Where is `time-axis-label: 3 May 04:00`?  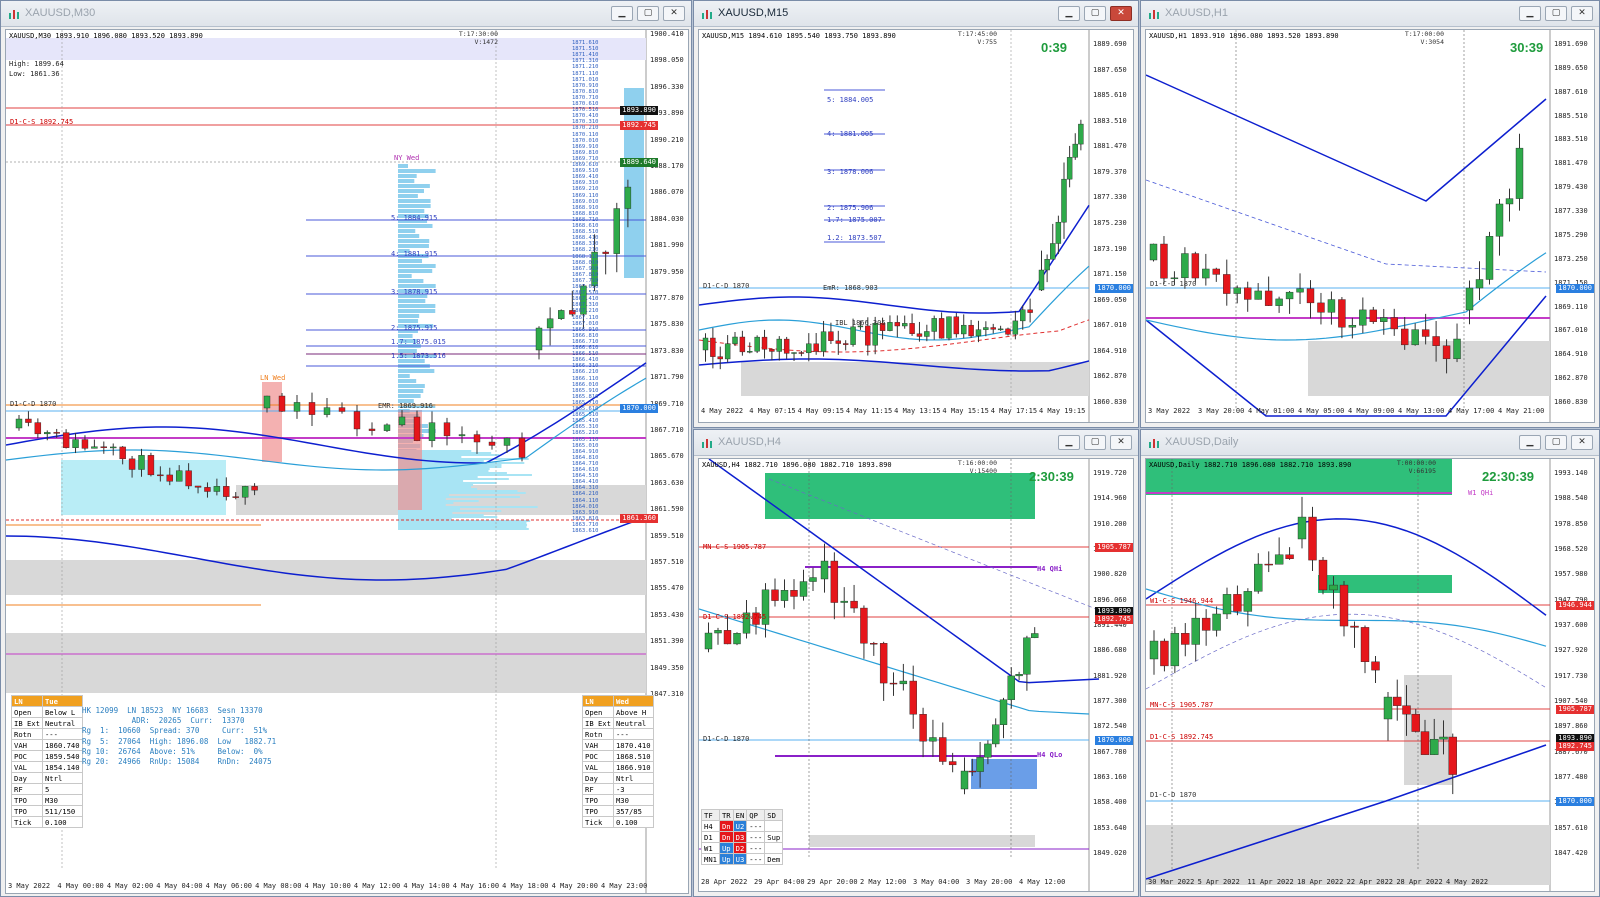 time-axis-label: 3 May 04:00 is located at coordinates (936, 882).